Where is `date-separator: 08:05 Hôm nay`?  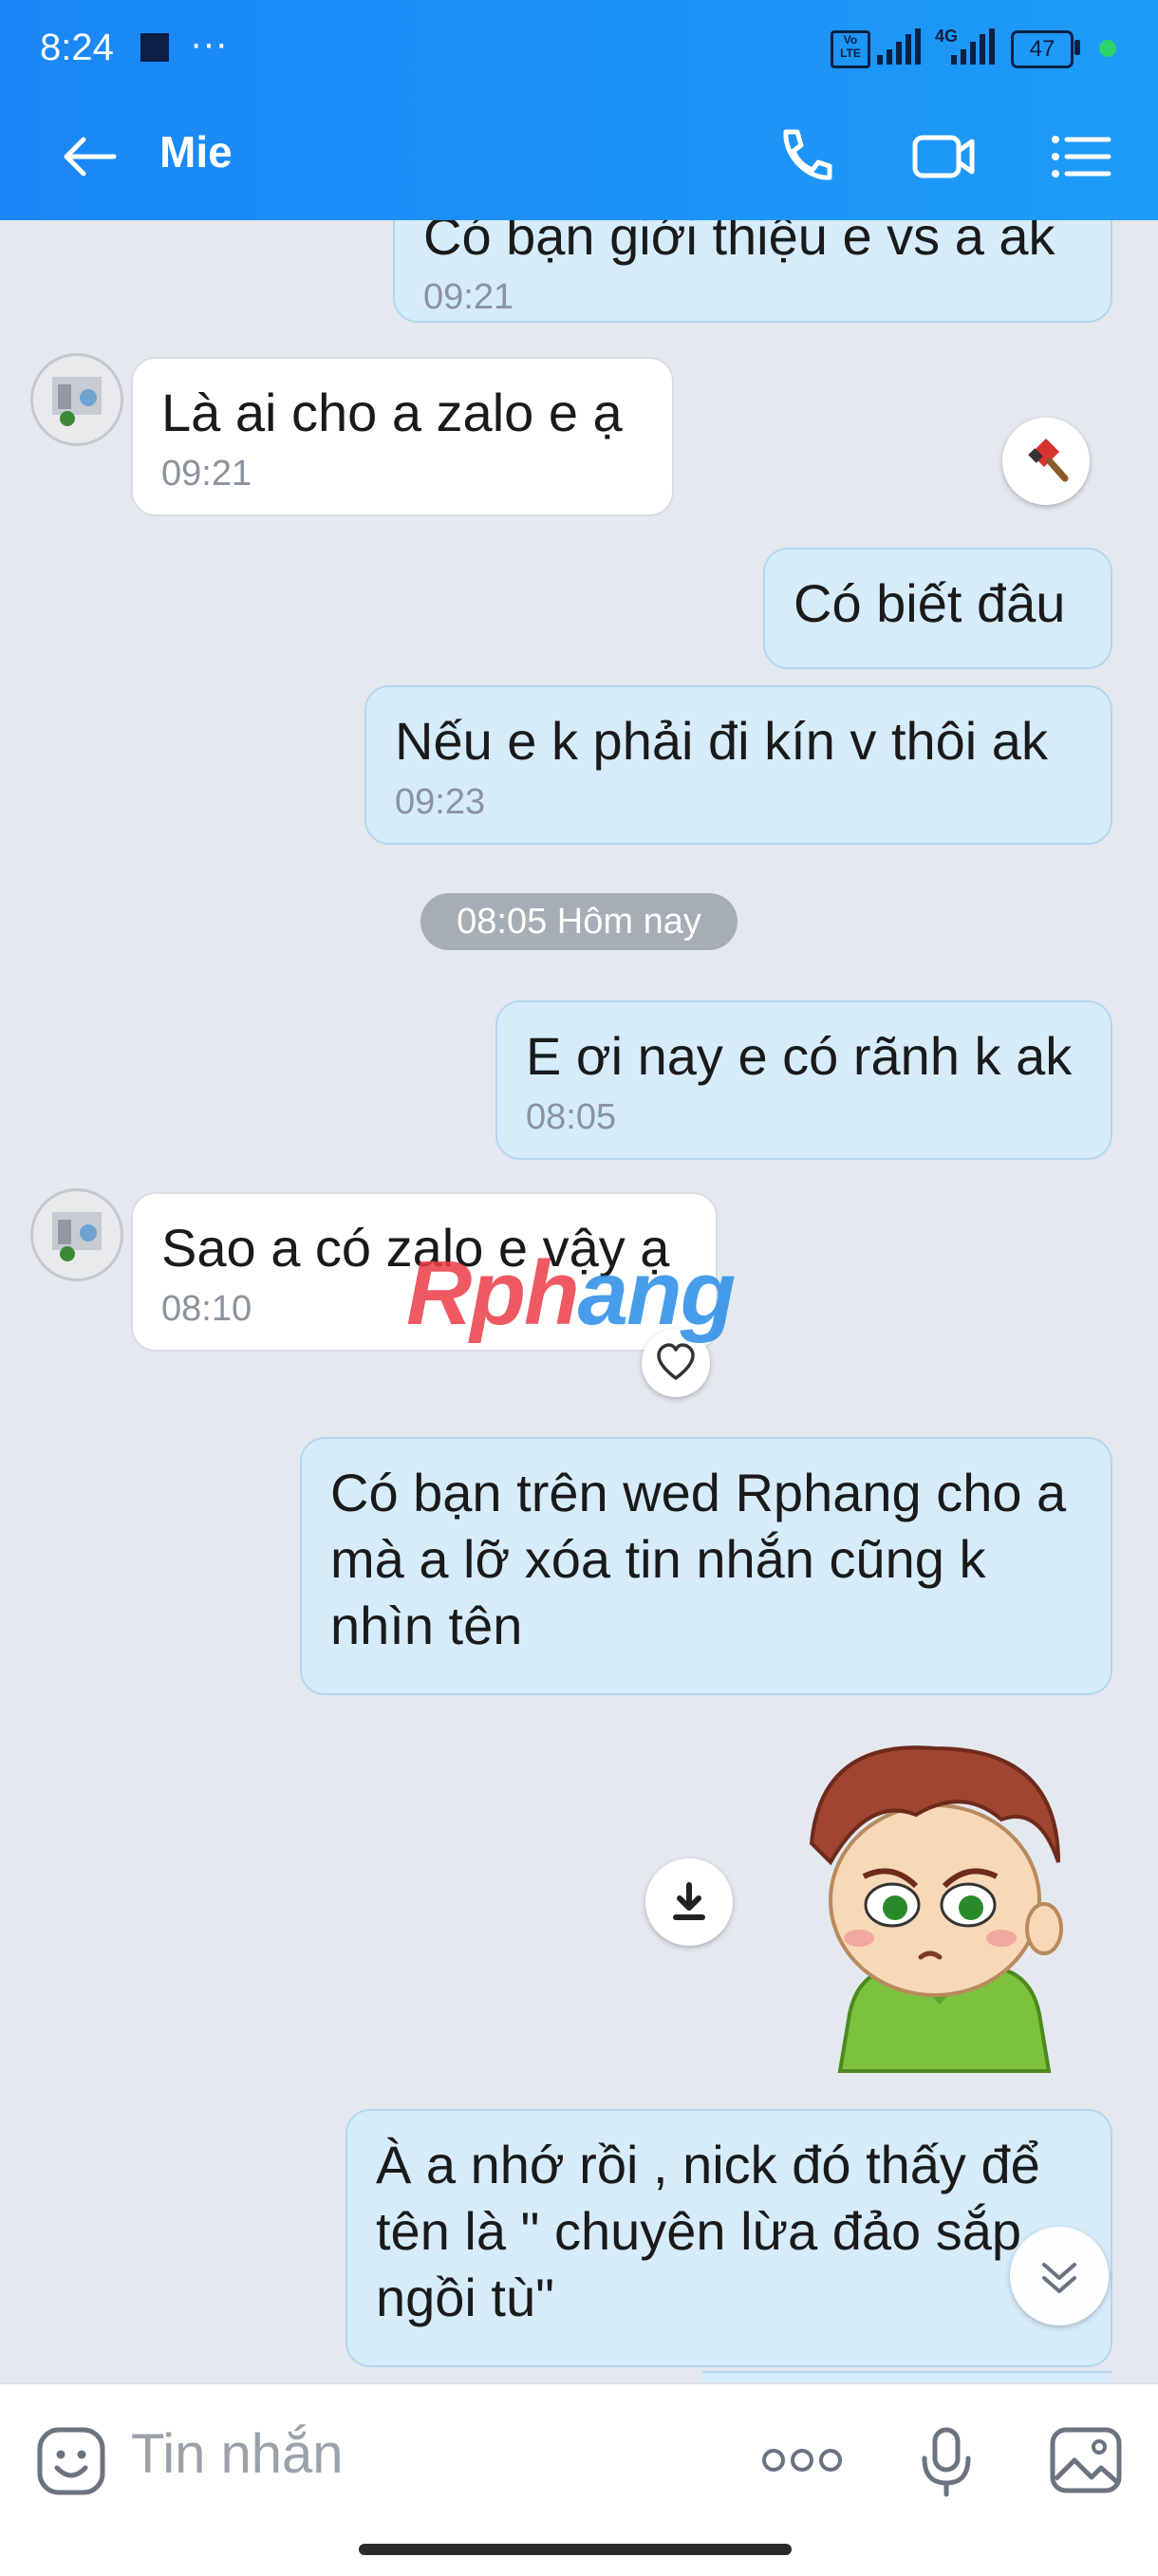 date-separator: 08:05 Hôm nay is located at coordinates (579, 921).